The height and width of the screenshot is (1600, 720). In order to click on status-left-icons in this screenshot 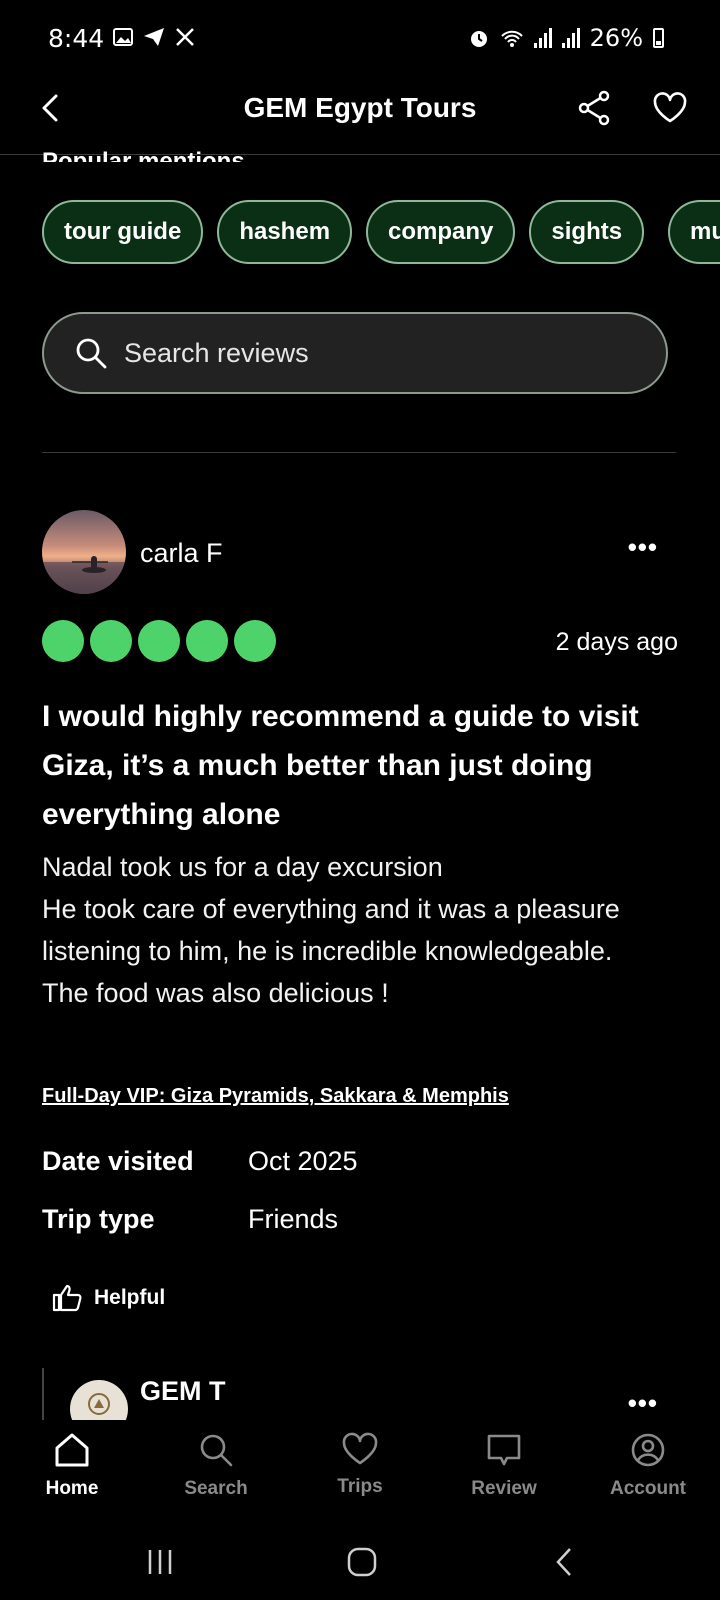, I will do `click(154, 37)`.